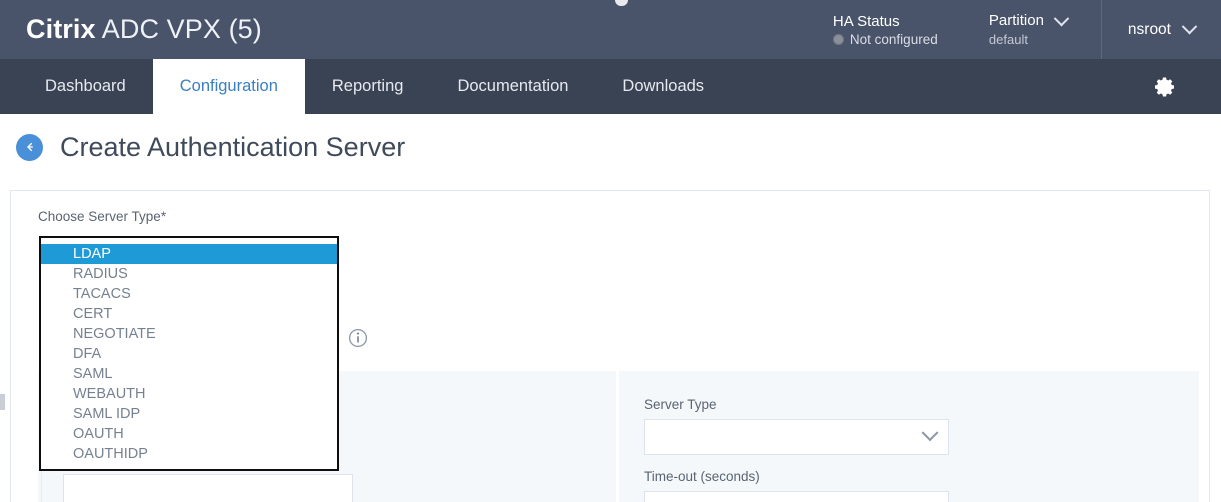  Describe the element at coordinates (189, 394) in the screenshot. I see `listbox-option-webauth: WEBAUTH` at that location.